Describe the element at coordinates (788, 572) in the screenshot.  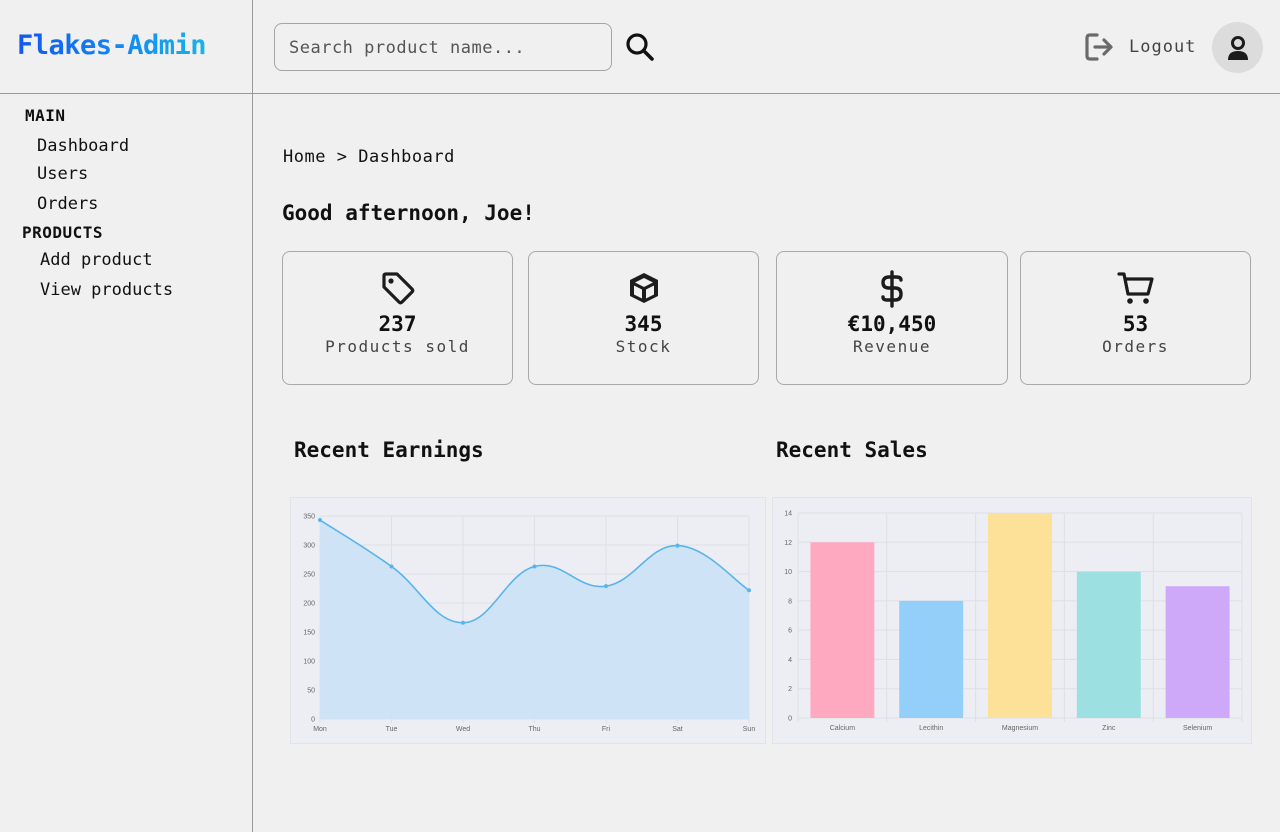
I see `y-tick-label: 10` at that location.